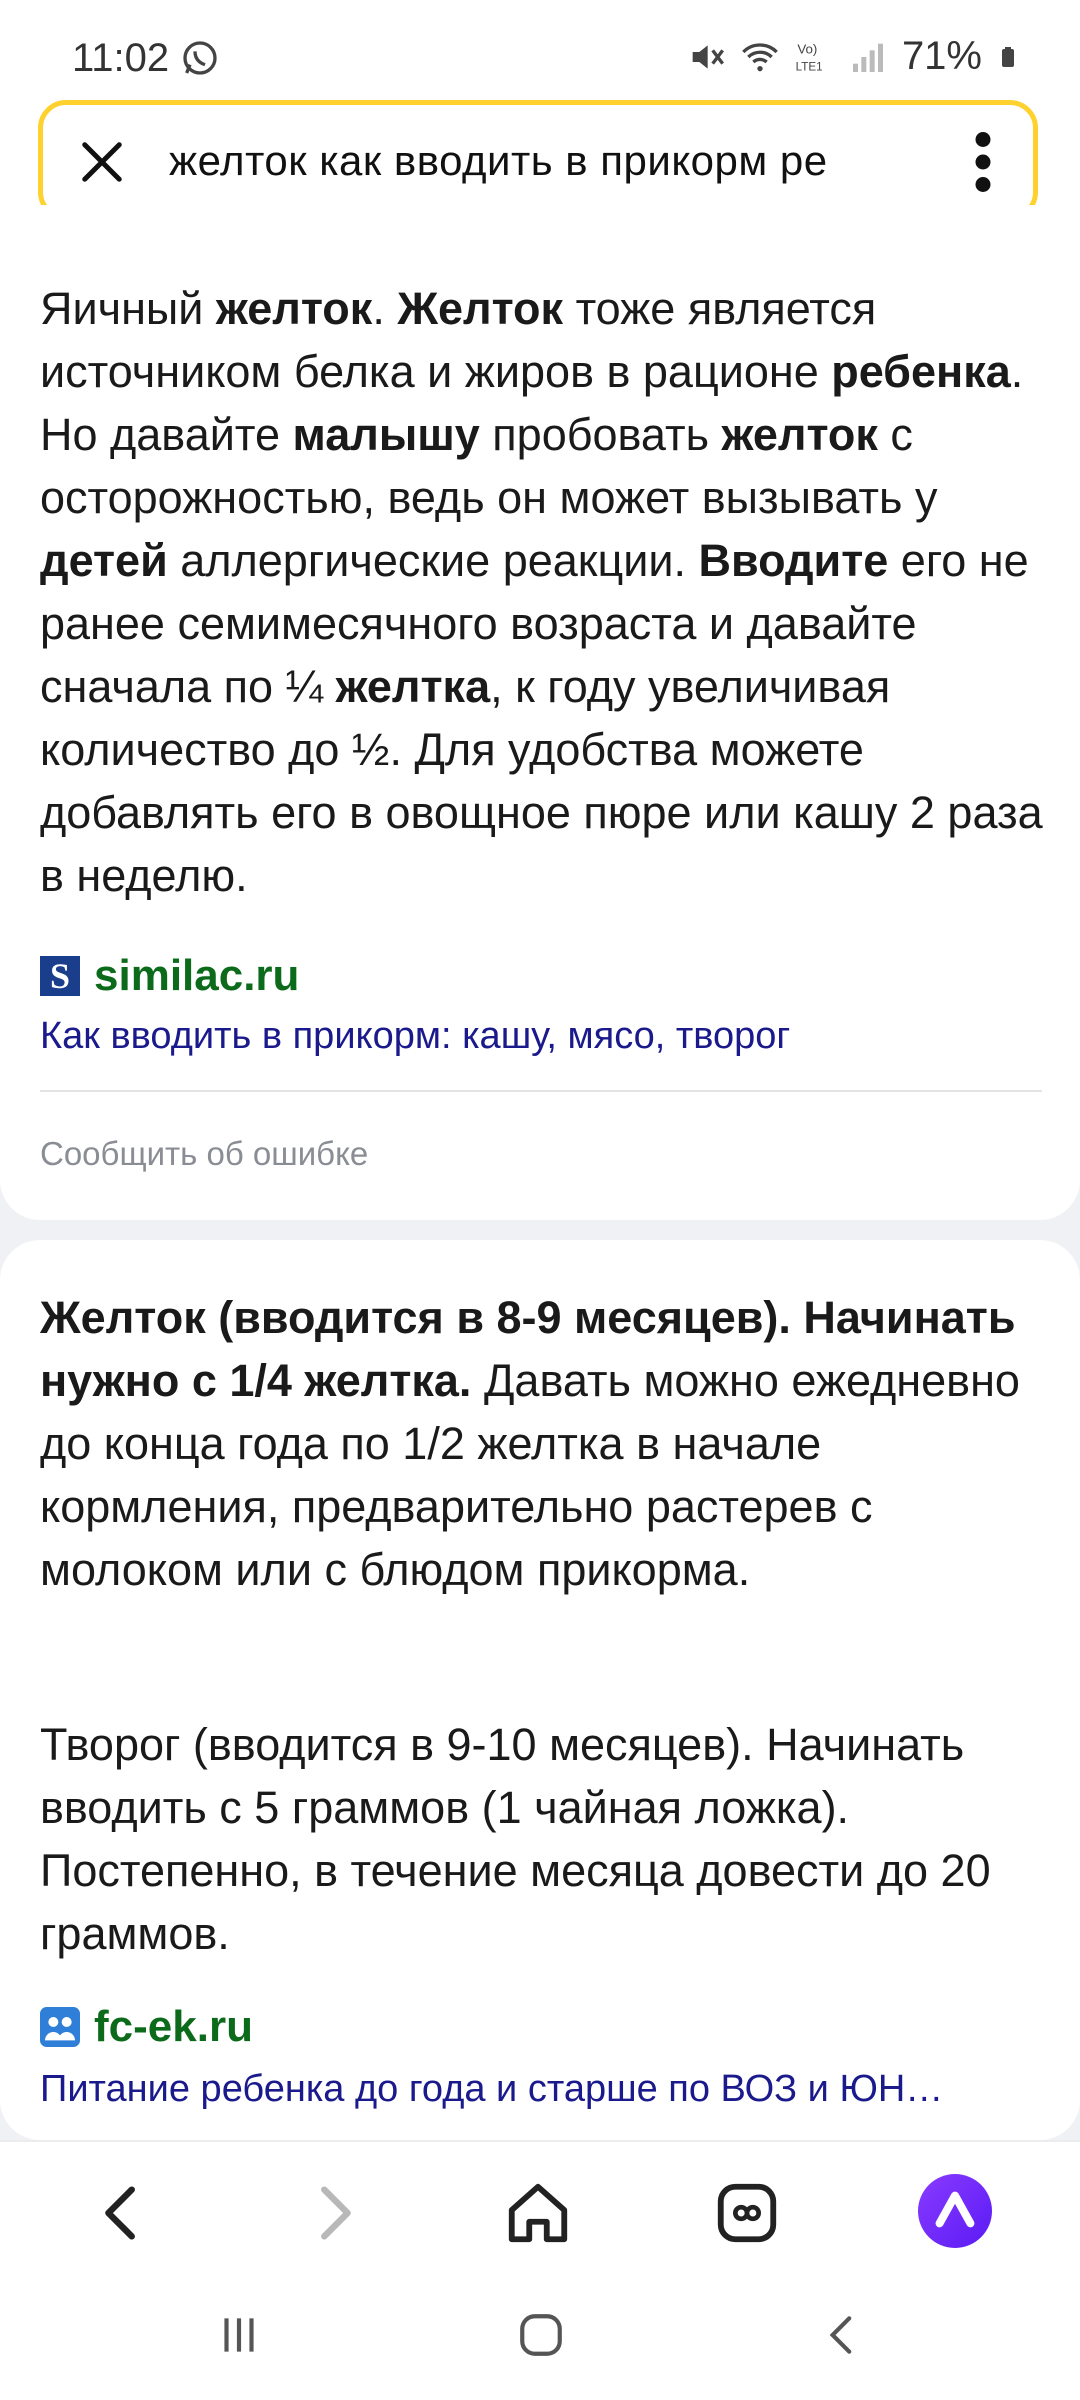  Describe the element at coordinates (540, 50) in the screenshot. I see `status-bar: 11:02 Vo) LTE1 71%` at that location.